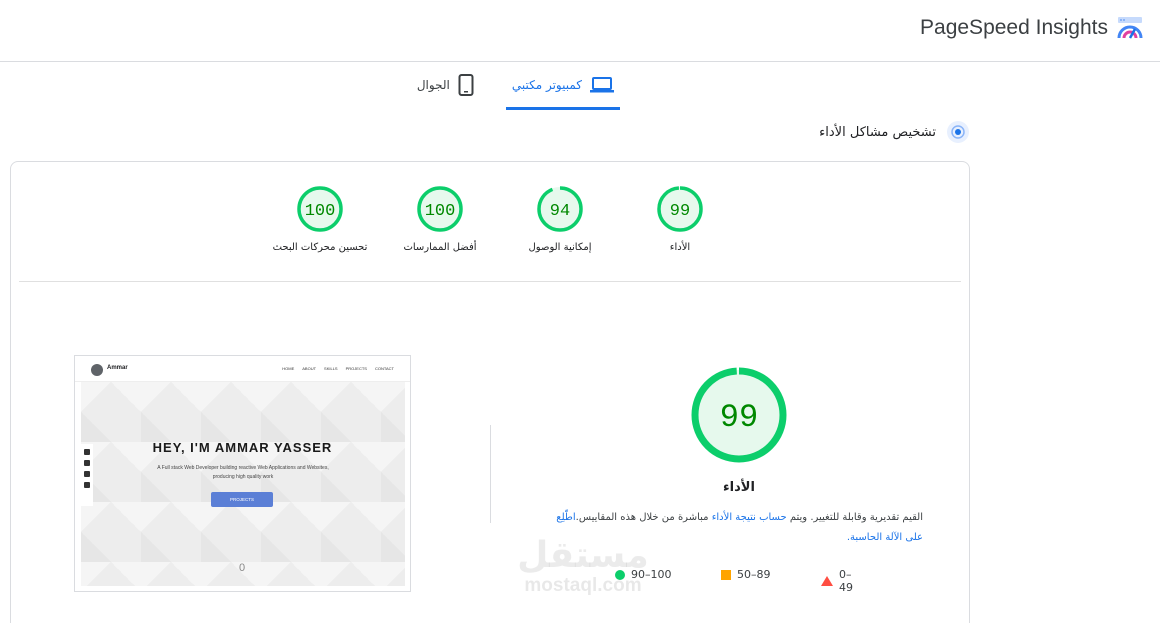 The height and width of the screenshot is (623, 1160). I want to click on diagnose-heading: تشخيص مشاكل الأداء, so click(894, 132).